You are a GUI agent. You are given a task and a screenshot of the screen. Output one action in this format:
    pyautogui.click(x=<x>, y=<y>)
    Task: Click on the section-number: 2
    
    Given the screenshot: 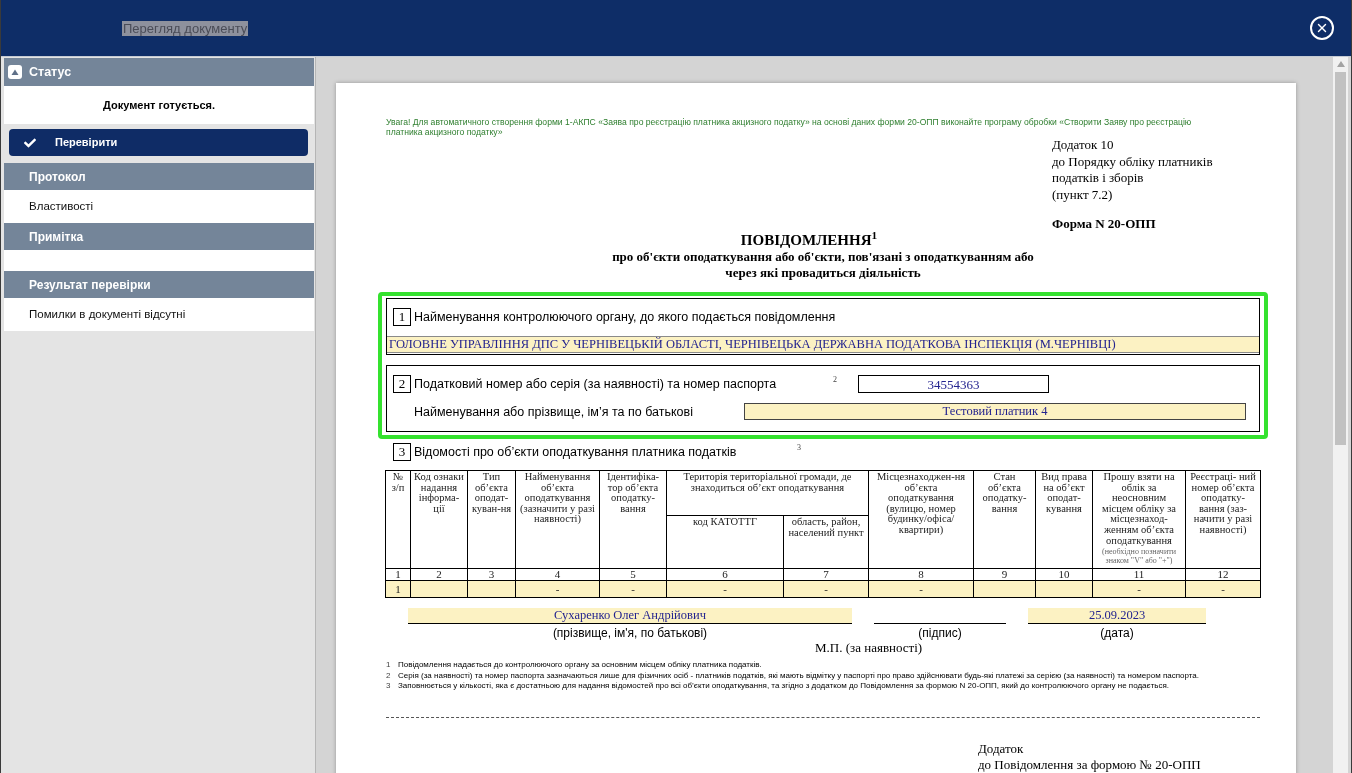 What is the action you would take?
    pyautogui.click(x=402, y=384)
    